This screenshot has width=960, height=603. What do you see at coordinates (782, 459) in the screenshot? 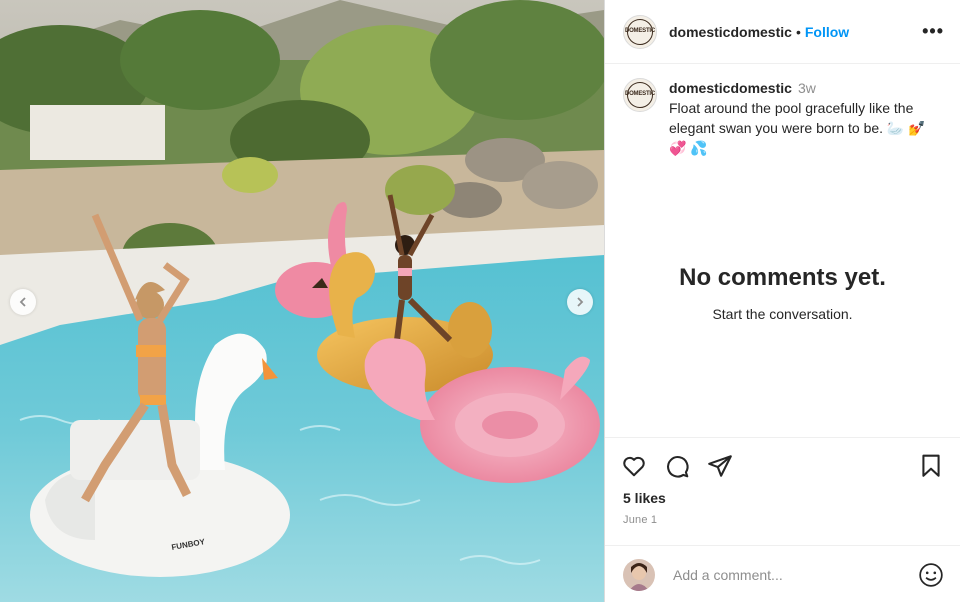
I see `action-bar` at bounding box center [782, 459].